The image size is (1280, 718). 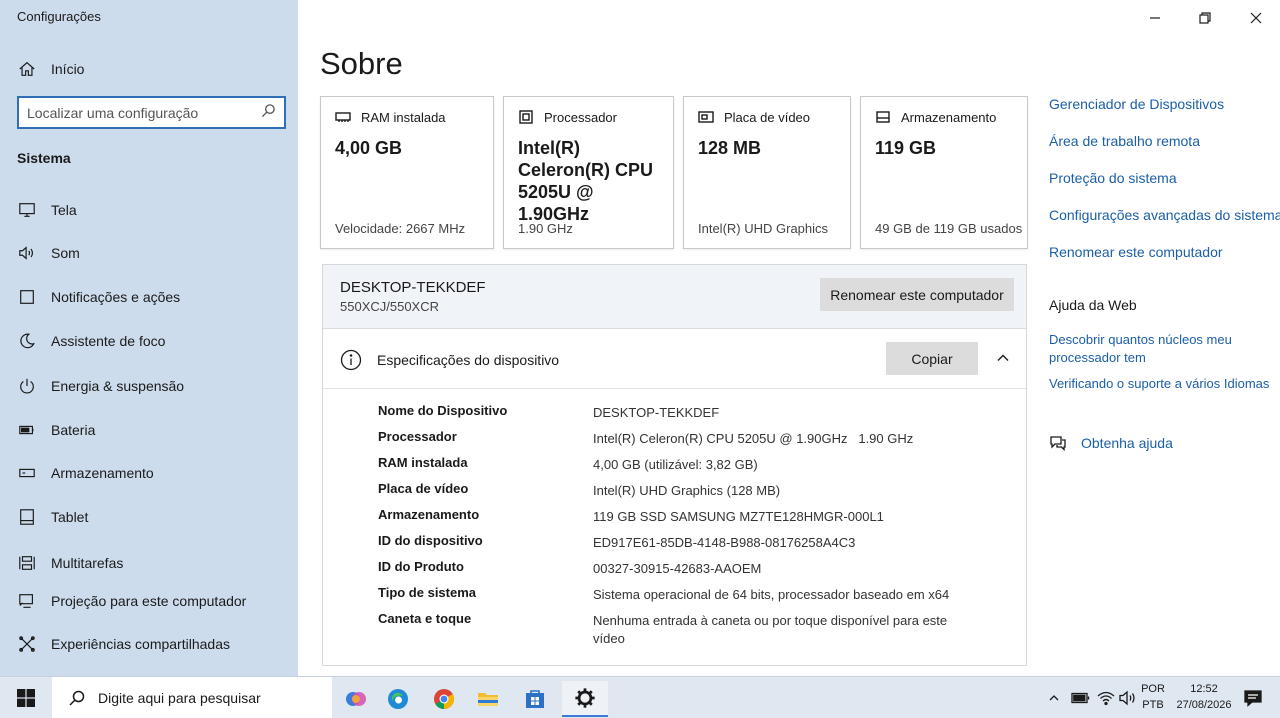 I want to click on sidebar-item-bateria: Bateria, so click(x=56, y=430).